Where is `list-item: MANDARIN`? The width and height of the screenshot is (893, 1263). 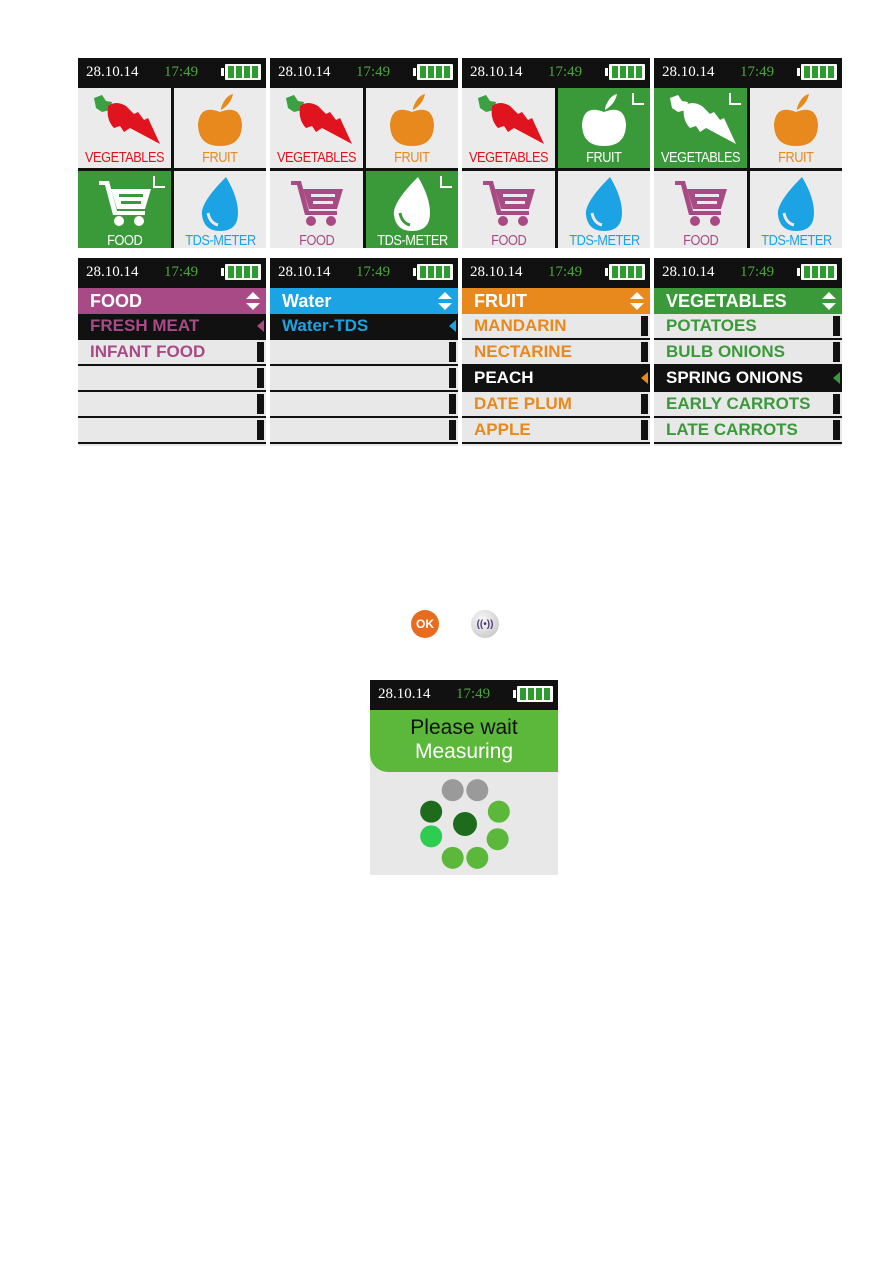 list-item: MANDARIN is located at coordinates (556, 327).